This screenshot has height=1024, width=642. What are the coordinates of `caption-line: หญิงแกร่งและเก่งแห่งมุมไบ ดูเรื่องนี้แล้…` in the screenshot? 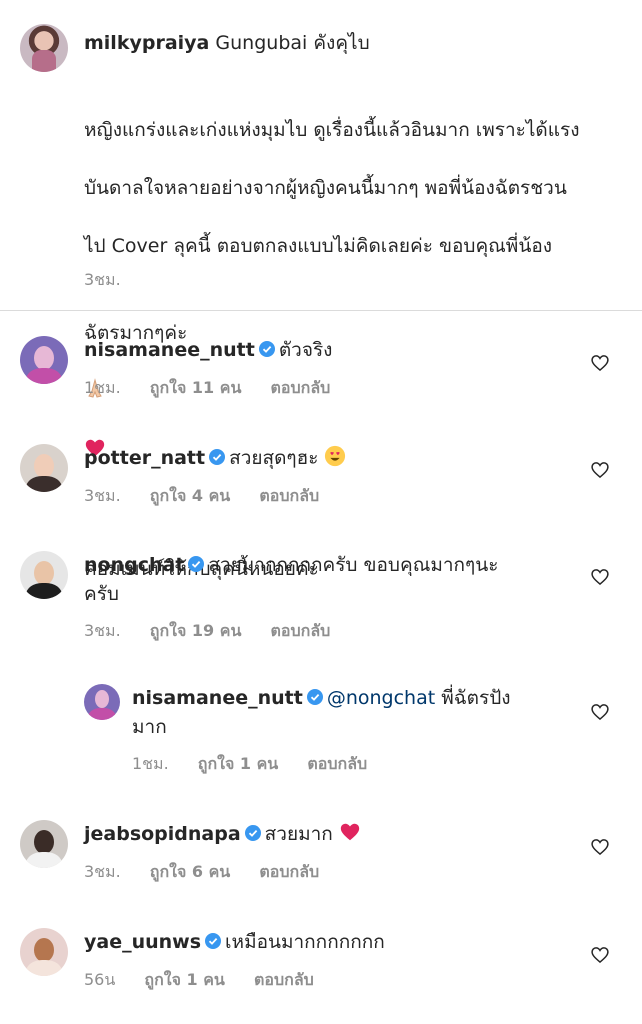 It's located at (332, 130).